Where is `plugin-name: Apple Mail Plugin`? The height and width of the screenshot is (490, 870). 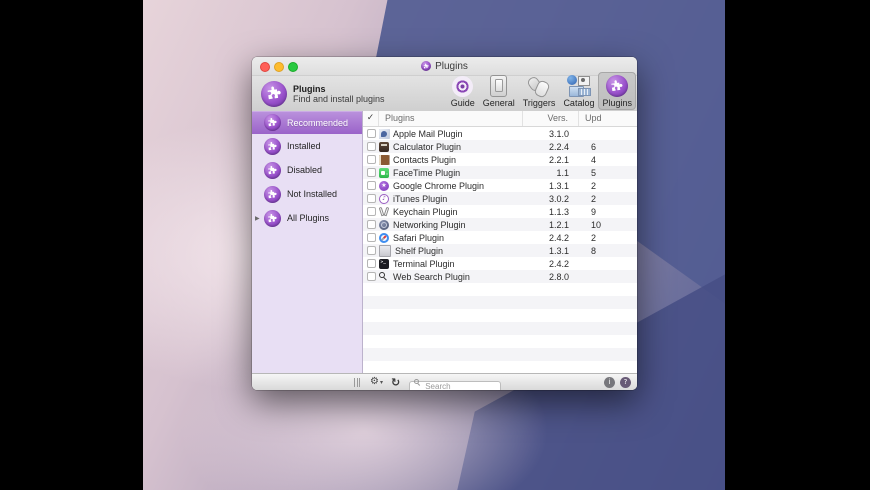
plugin-name: Apple Mail Plugin is located at coordinates (428, 133).